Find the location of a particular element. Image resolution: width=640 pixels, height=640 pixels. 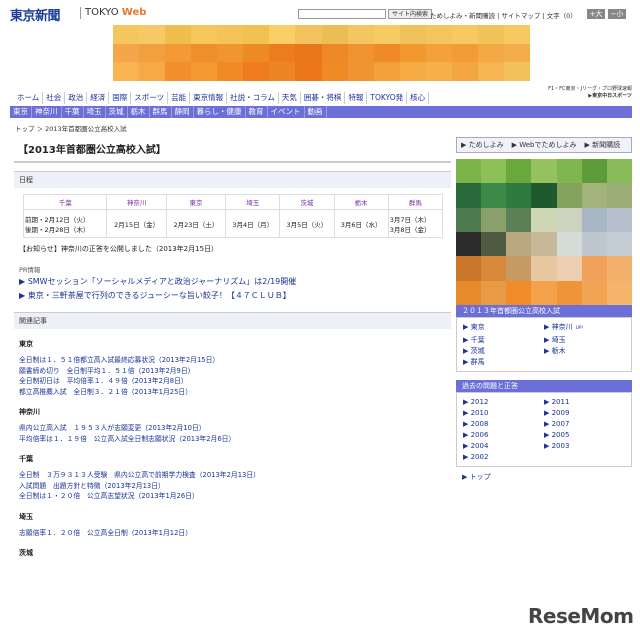

related-group-title: 神奈川 is located at coordinates (29, 412).